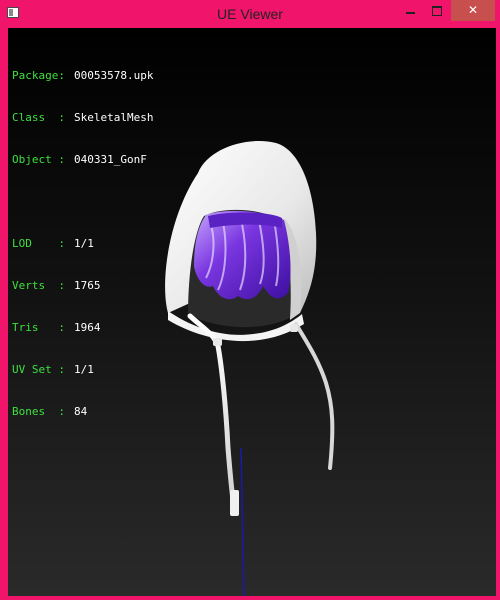 The image size is (500, 600). Describe the element at coordinates (38, 159) in the screenshot. I see `info-label: Object :` at that location.